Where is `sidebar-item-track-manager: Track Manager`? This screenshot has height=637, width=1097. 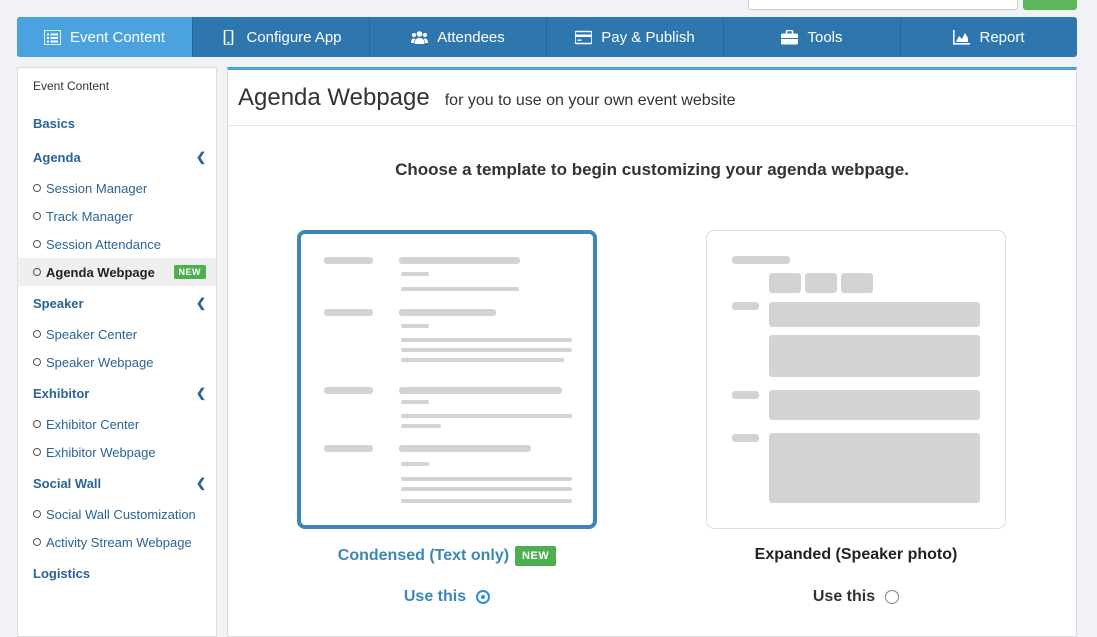 sidebar-item-track-manager: Track Manager is located at coordinates (117, 216).